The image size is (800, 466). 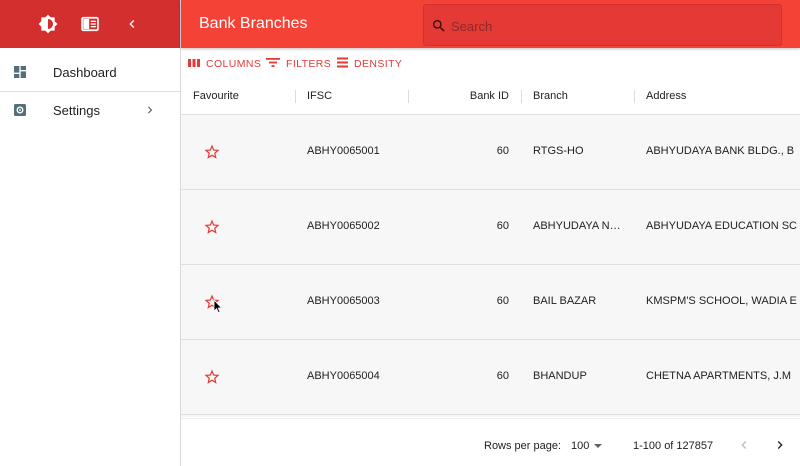 What do you see at coordinates (253, 23) in the screenshot?
I see `page-title: Bank Branches` at bounding box center [253, 23].